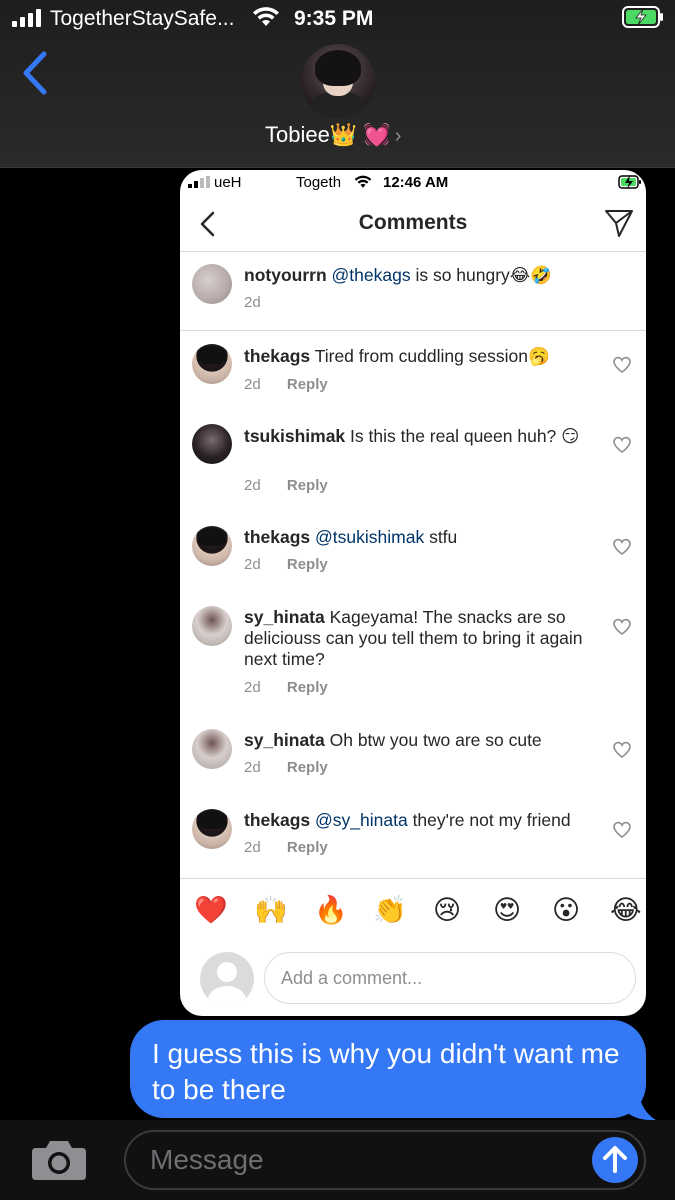  Describe the element at coordinates (319, 182) in the screenshot. I see `screenshot-carrier-2: Togeth` at that location.